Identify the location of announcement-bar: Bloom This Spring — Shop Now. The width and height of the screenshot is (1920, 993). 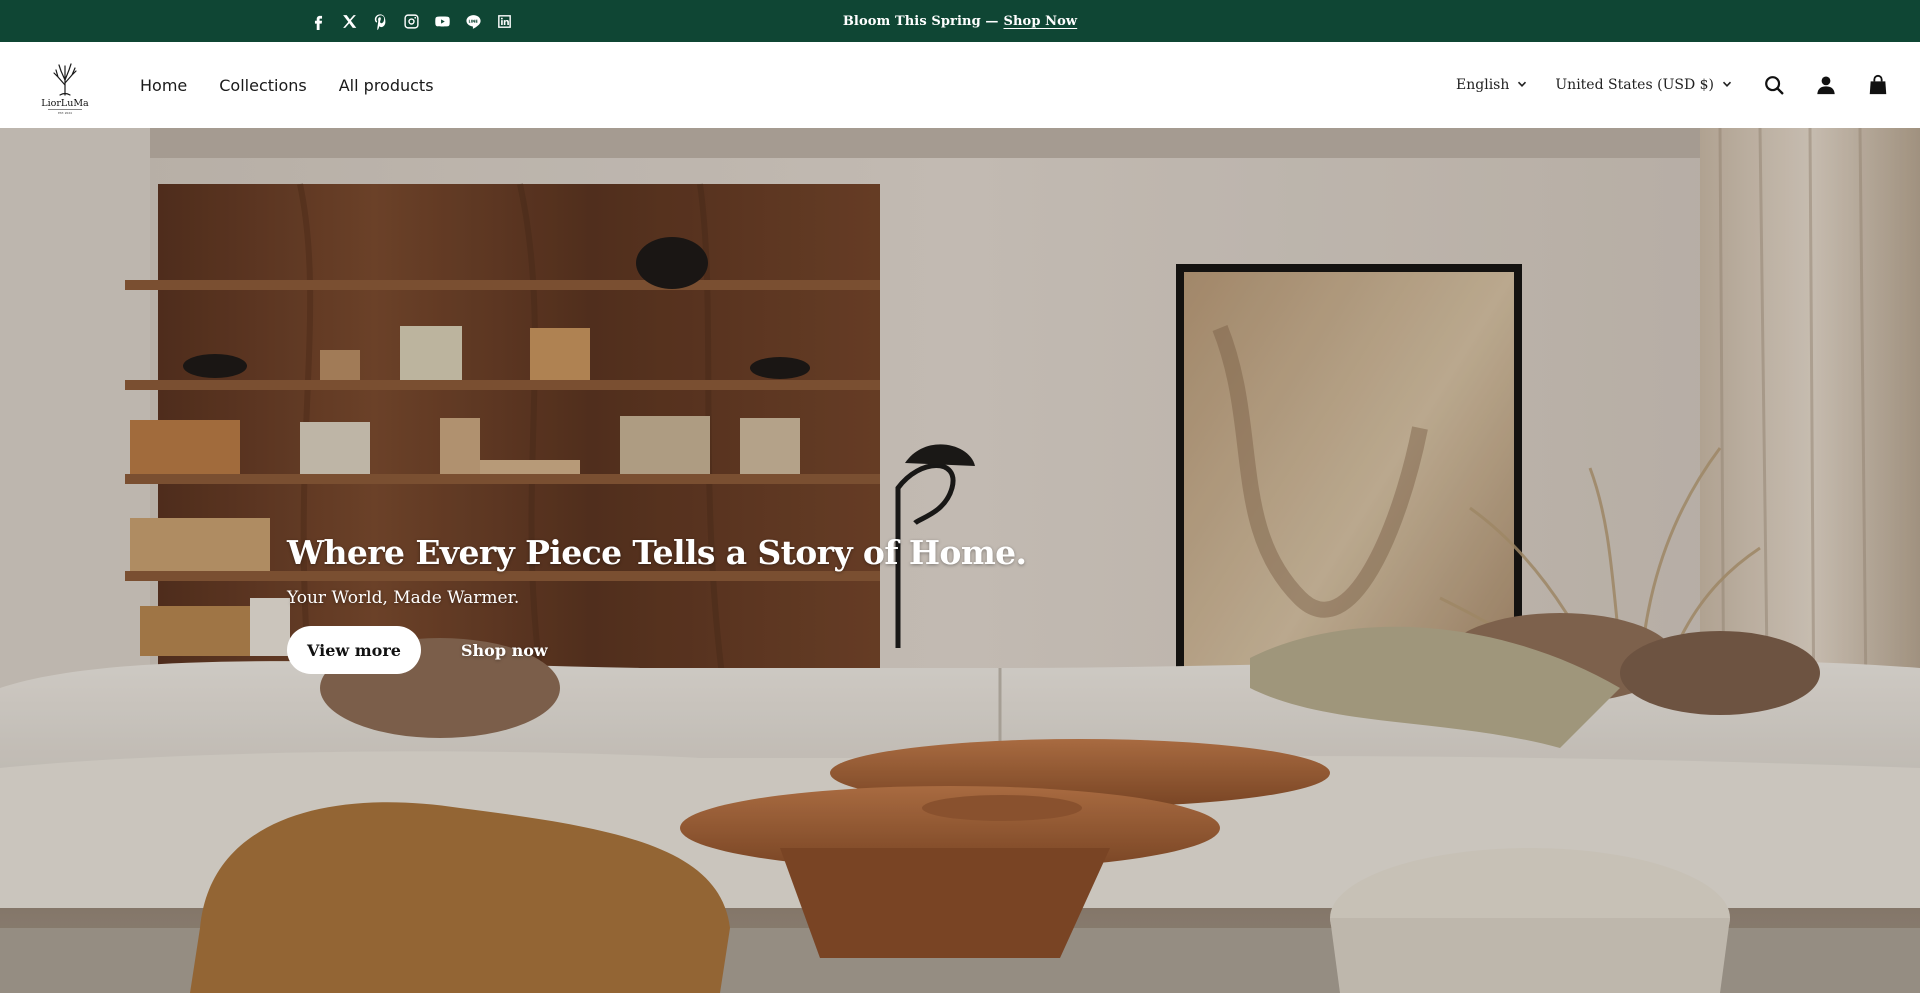
(960, 21).